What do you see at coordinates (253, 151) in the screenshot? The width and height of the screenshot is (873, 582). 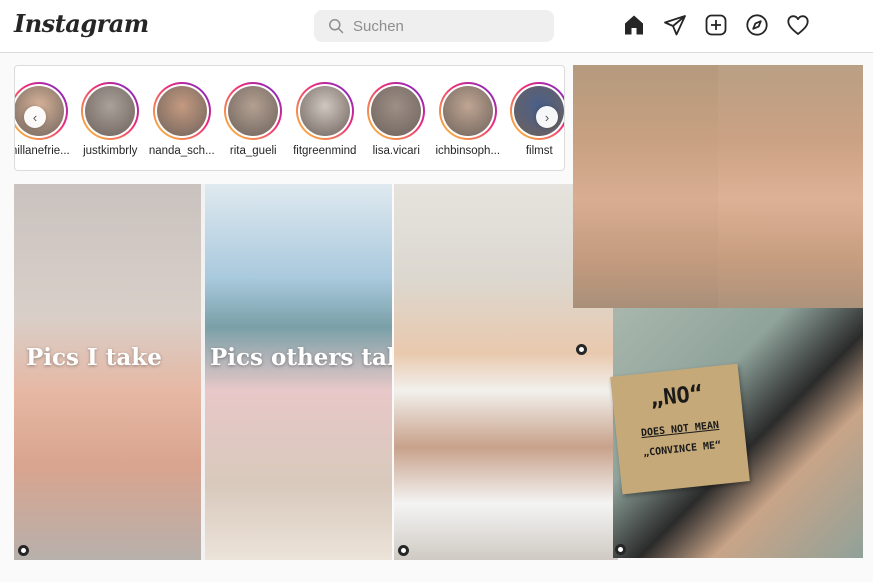 I see `story-username: rita_gueli` at bounding box center [253, 151].